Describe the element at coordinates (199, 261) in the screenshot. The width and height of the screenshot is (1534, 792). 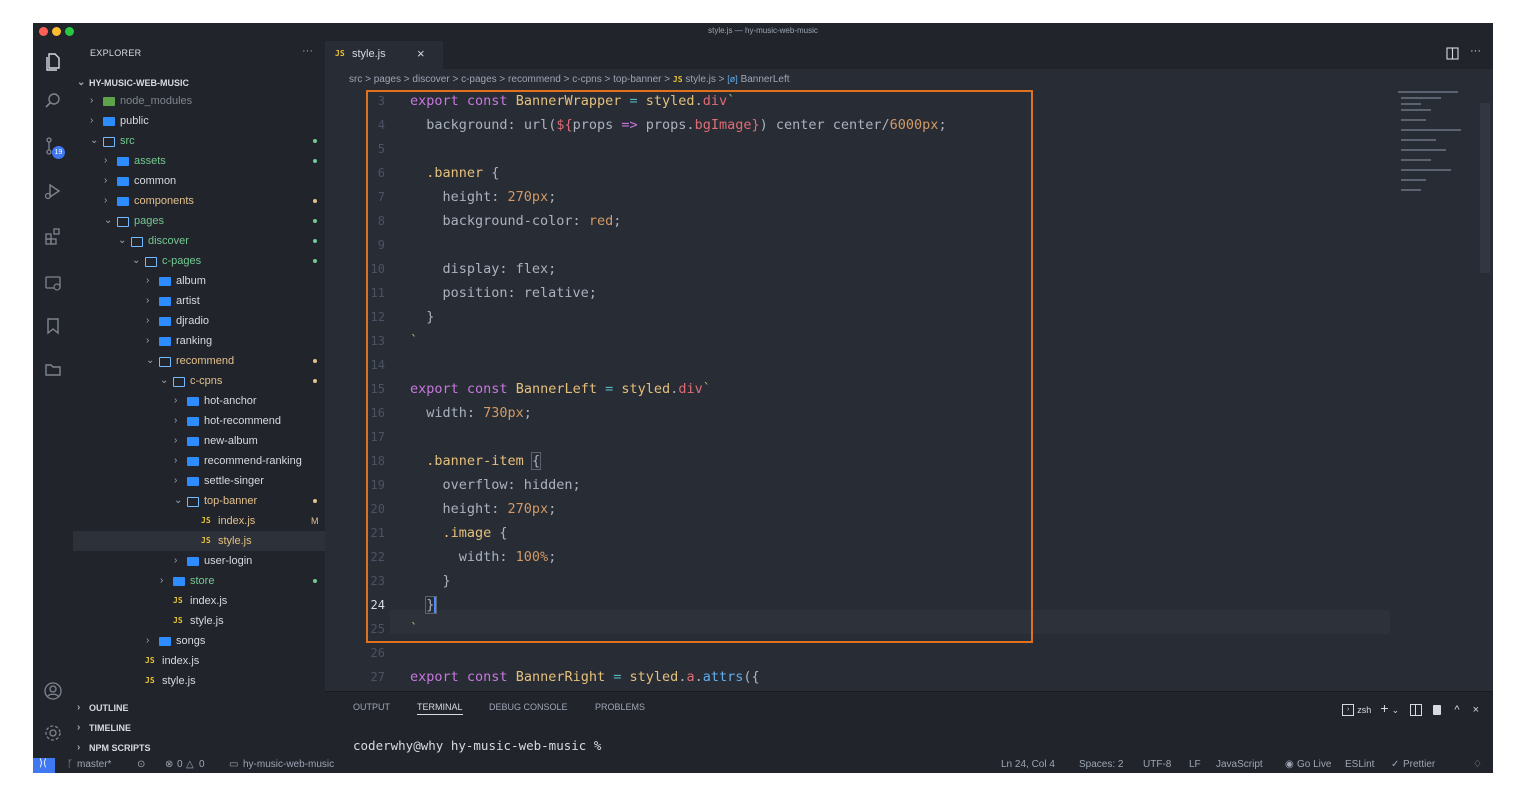
I see `tree-folder-c-pages: ⌄ c-pages` at that location.